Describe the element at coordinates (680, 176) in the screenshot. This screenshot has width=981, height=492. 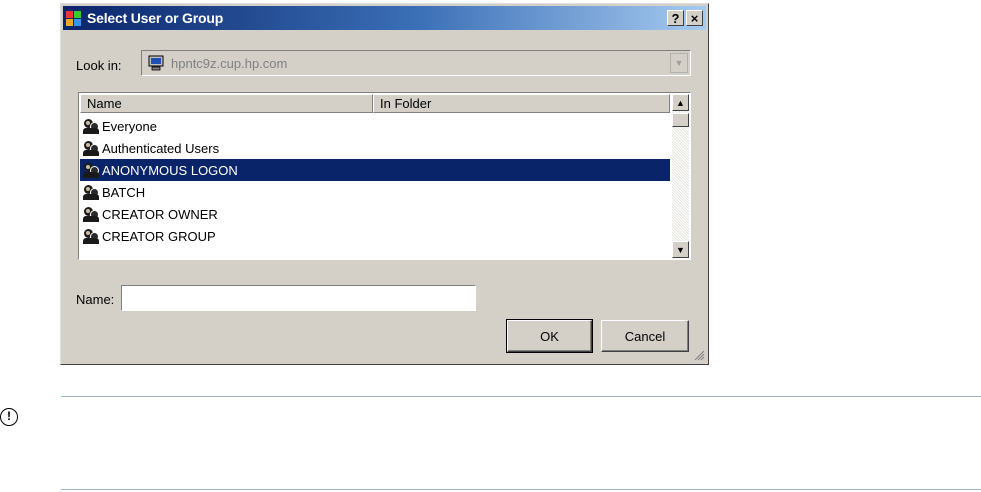
I see `vertical-scrollbar: ▲ ▼` at that location.